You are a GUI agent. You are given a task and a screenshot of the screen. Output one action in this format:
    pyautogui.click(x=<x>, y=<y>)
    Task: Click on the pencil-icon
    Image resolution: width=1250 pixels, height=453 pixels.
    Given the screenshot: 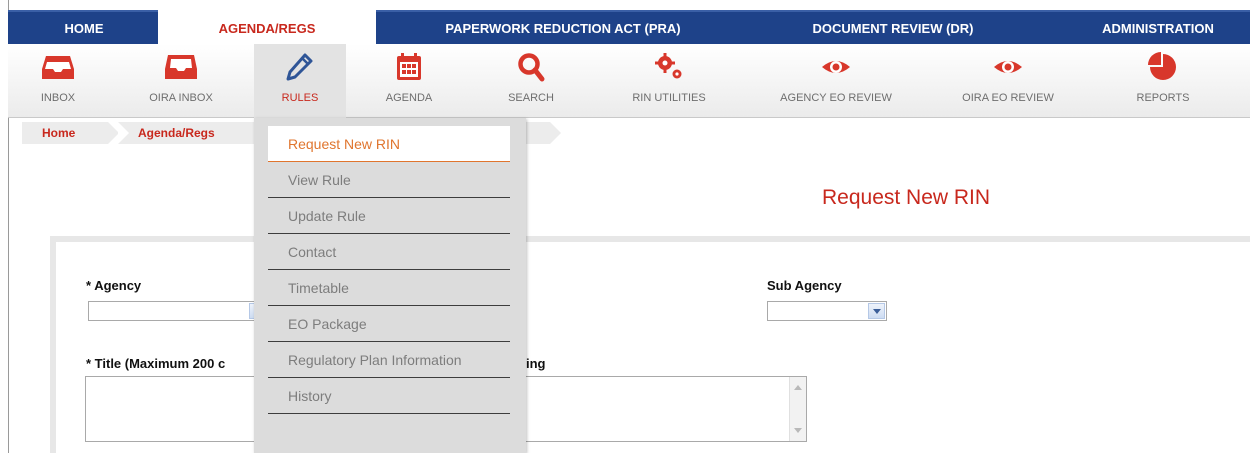 What is the action you would take?
    pyautogui.click(x=299, y=67)
    